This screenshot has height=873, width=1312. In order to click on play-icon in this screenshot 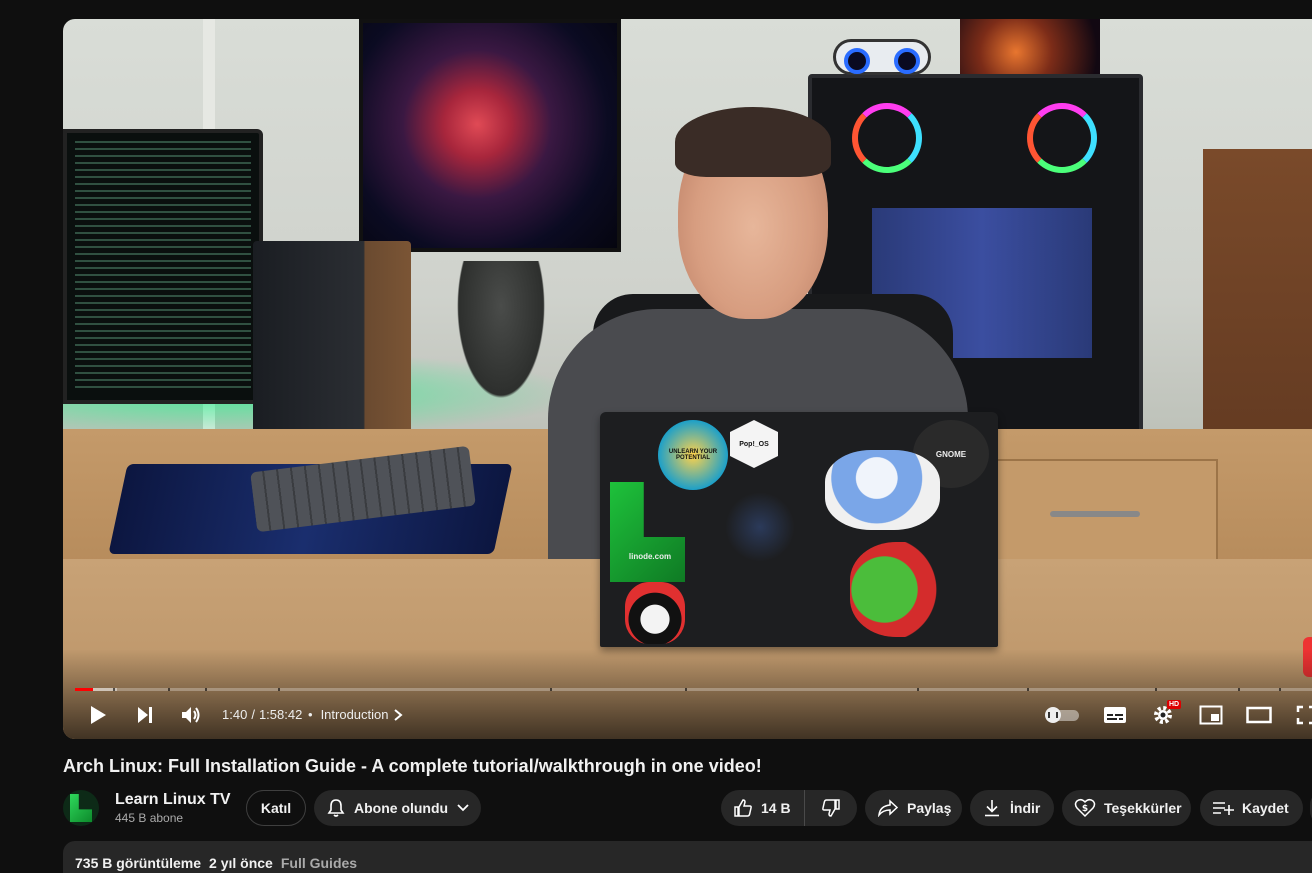, I will do `click(98, 715)`.